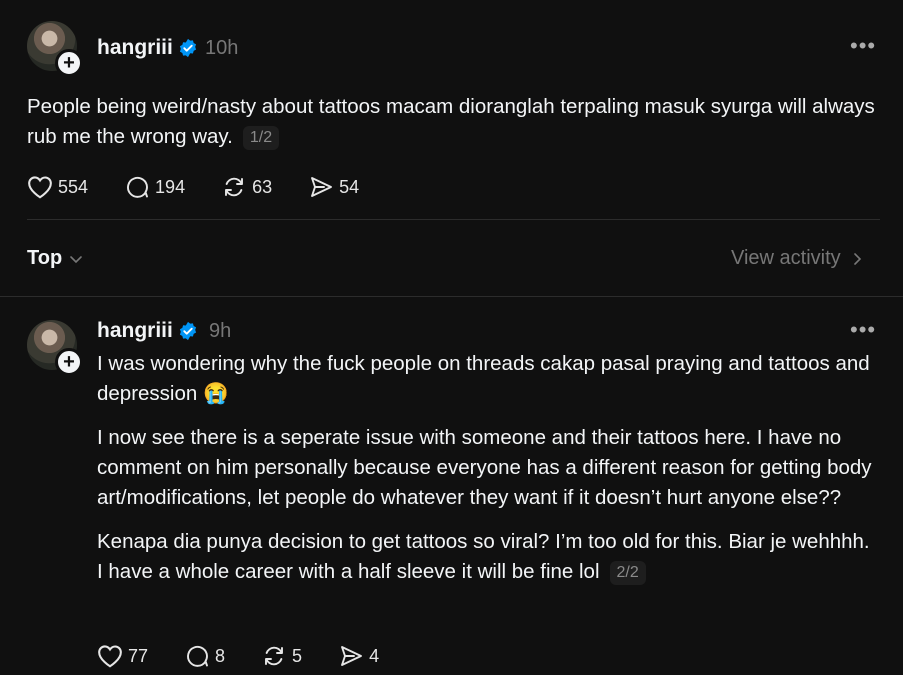 The height and width of the screenshot is (675, 903). Describe the element at coordinates (246, 187) in the screenshot. I see `repost-button: 63` at that location.